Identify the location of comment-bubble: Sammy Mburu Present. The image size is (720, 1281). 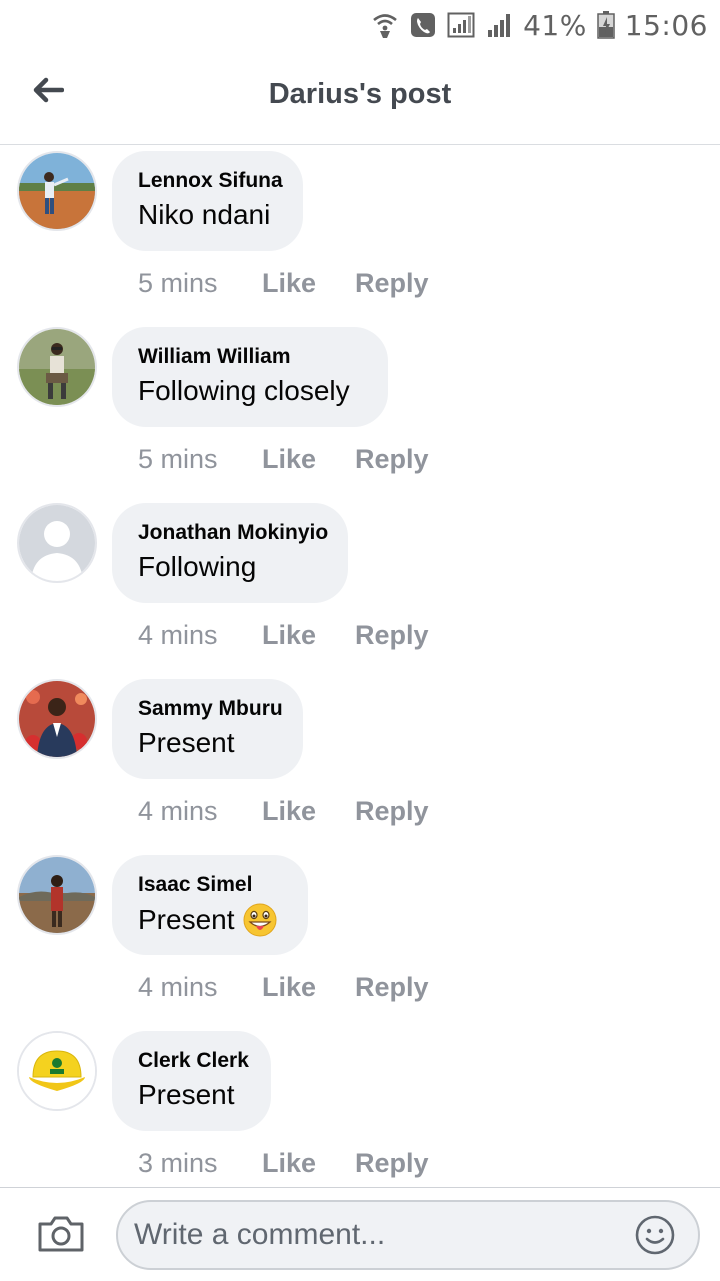
(207, 729).